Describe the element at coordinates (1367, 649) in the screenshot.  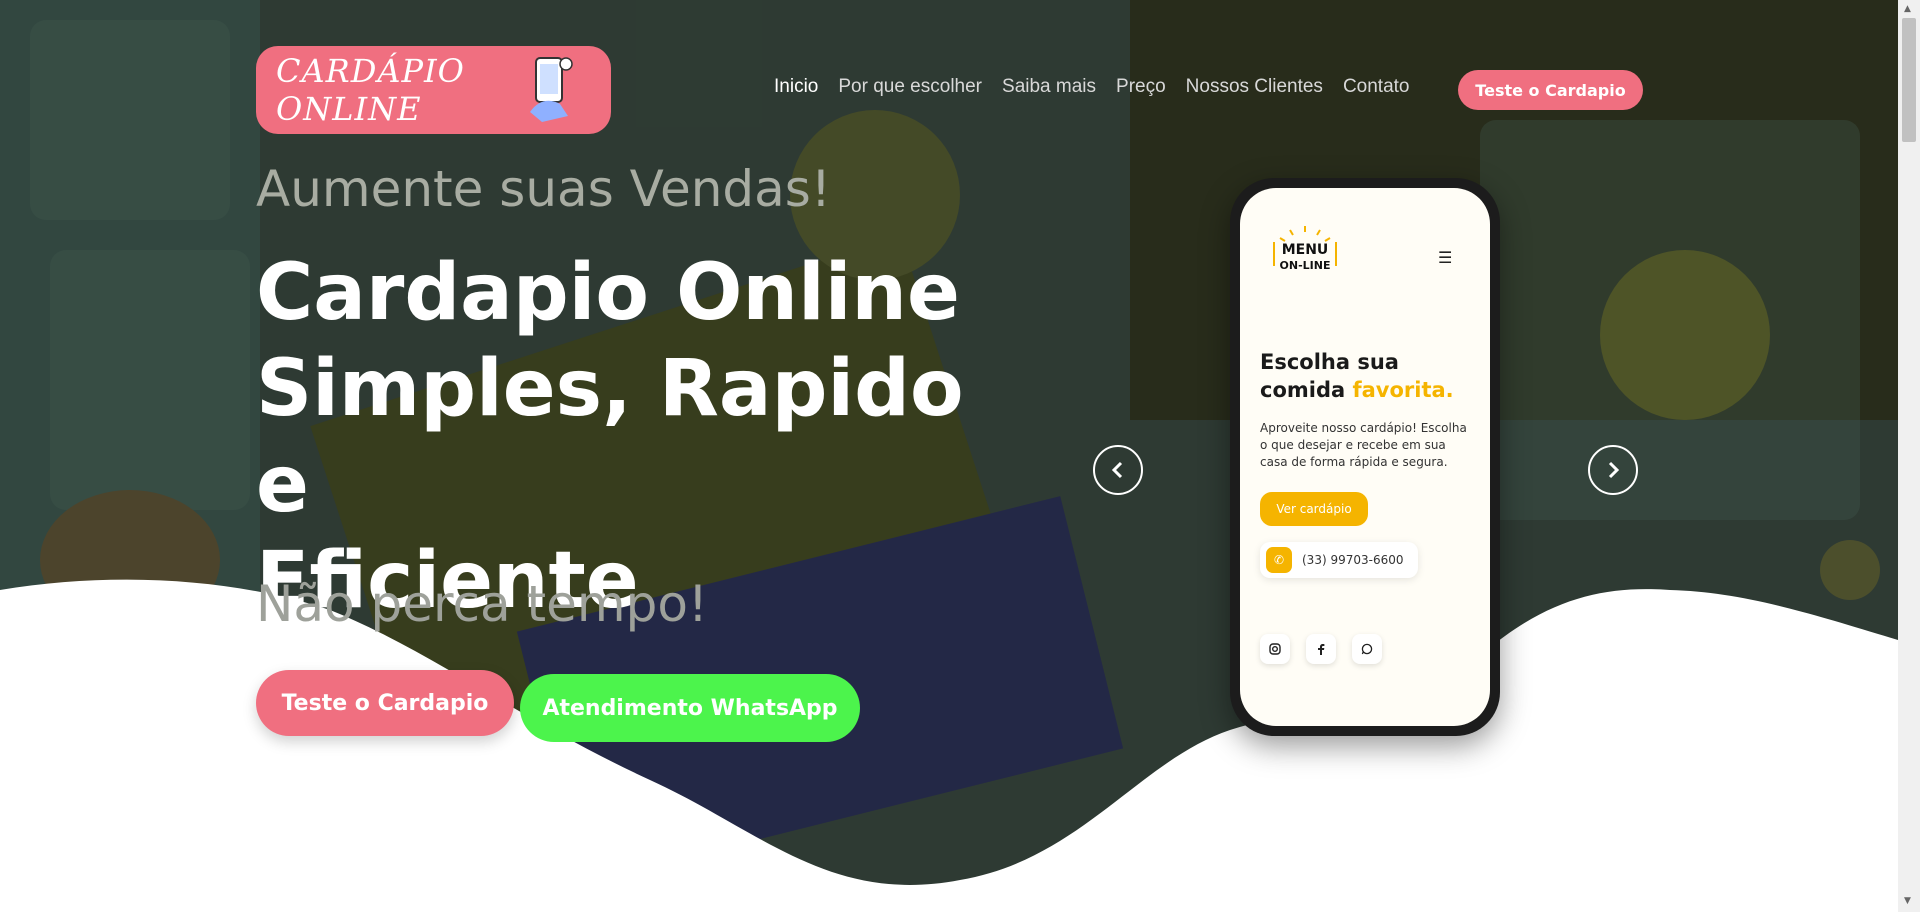
I see `whatsapp-icon` at that location.